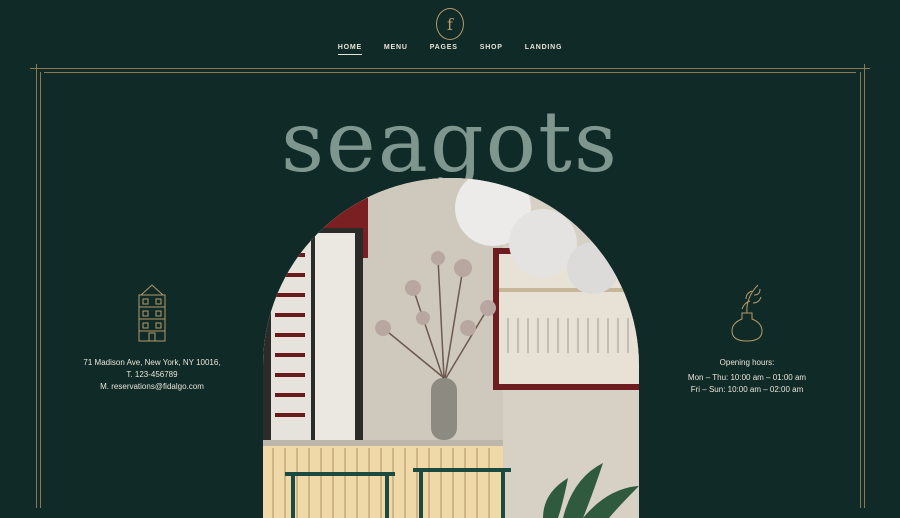 The image size is (900, 518). Describe the element at coordinates (491, 49) in the screenshot. I see `nav-item-shop: SHOP` at that location.